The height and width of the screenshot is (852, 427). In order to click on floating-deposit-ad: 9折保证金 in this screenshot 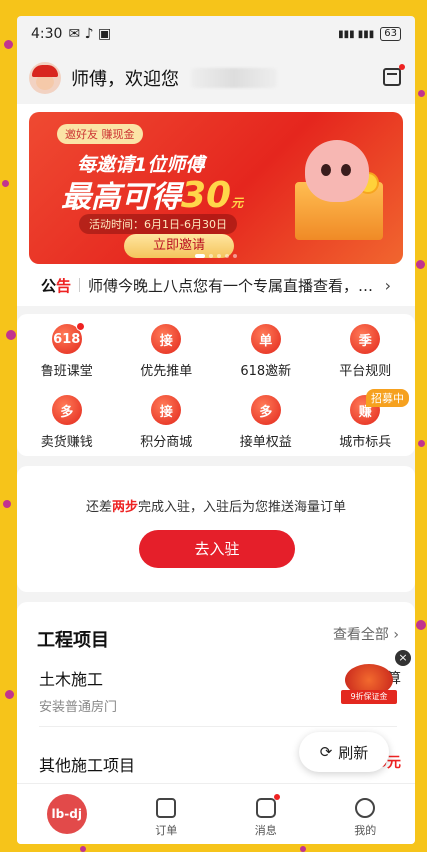, I will do `click(369, 684)`.